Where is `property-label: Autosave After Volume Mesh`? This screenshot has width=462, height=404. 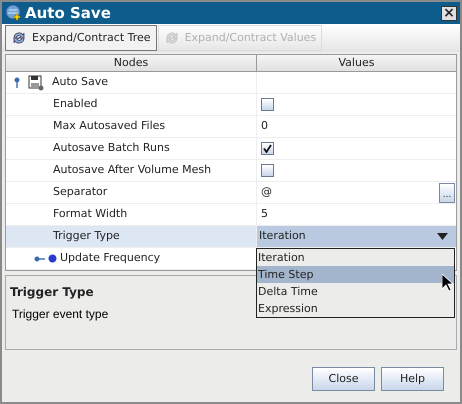 property-label: Autosave After Volume Mesh is located at coordinates (132, 170).